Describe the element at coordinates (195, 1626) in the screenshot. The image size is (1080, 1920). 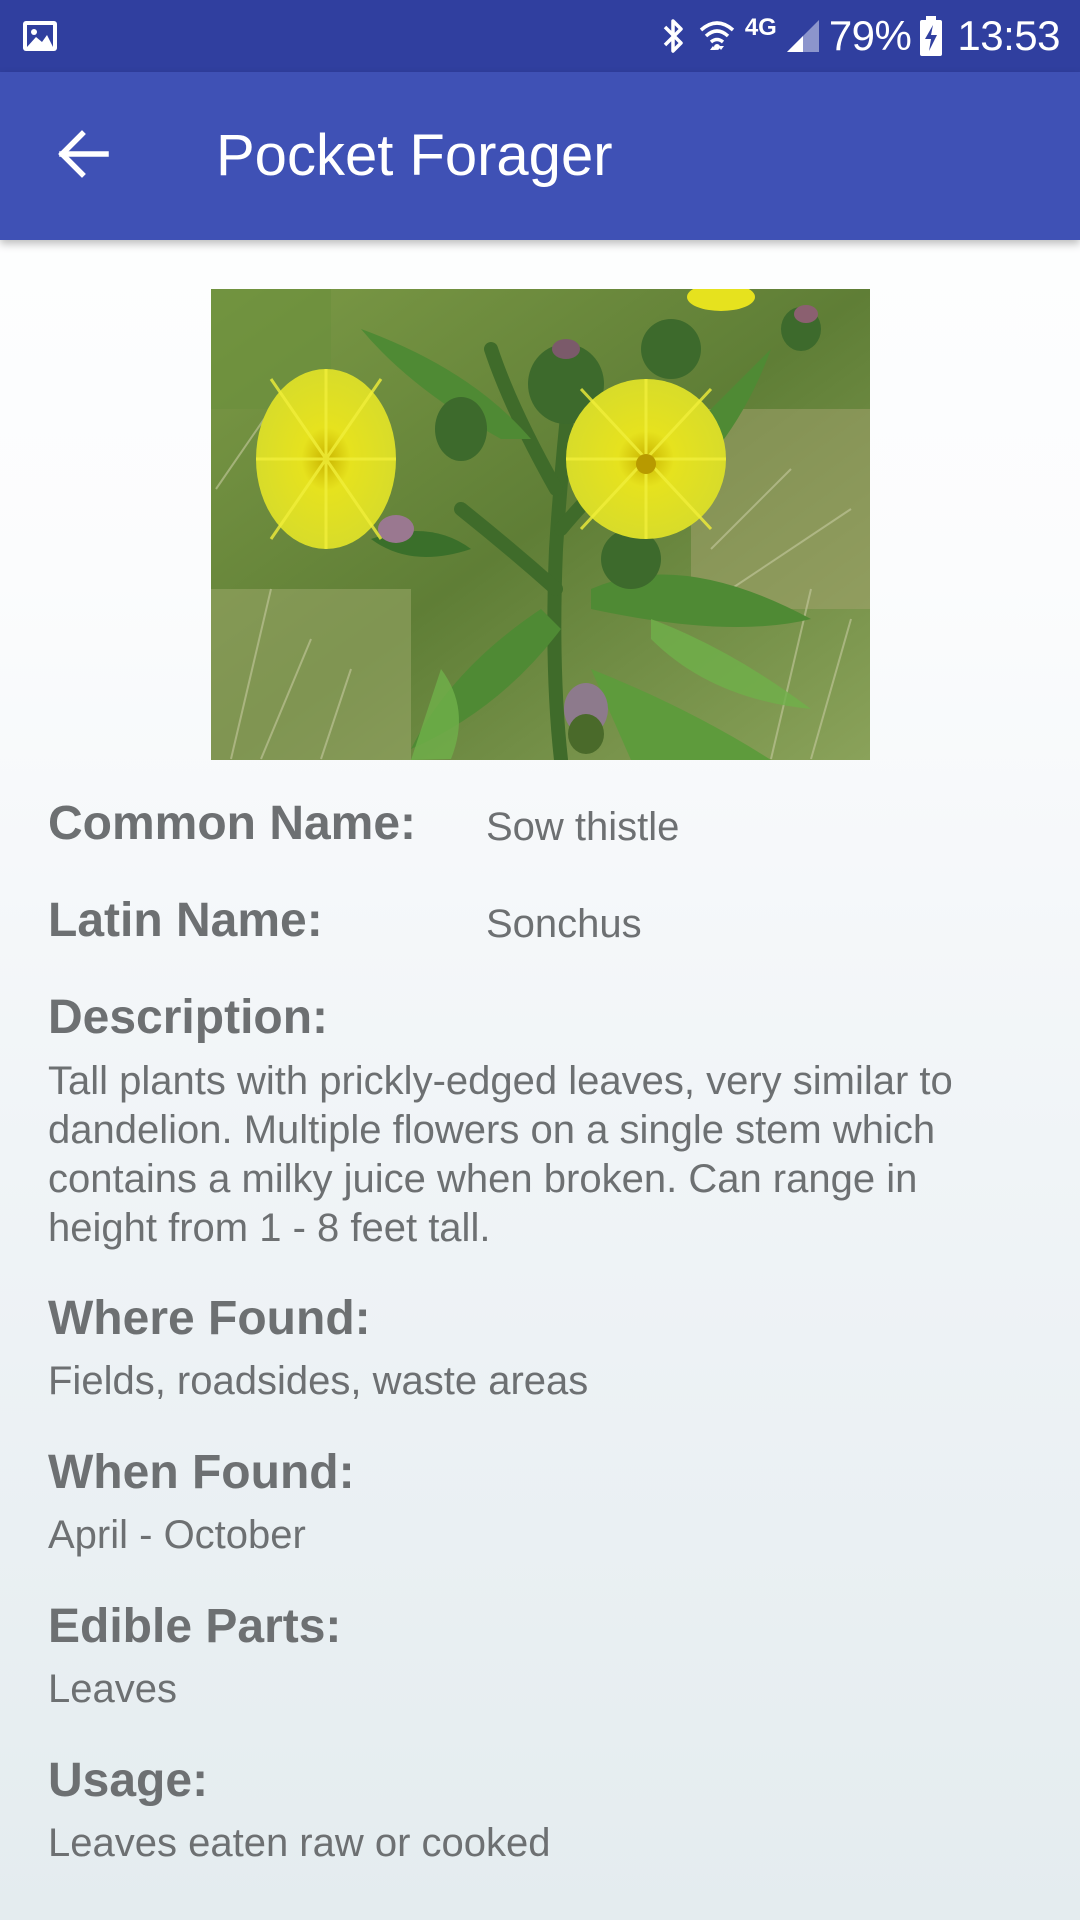
I see `edible-parts-label: Edible Parts:` at that location.